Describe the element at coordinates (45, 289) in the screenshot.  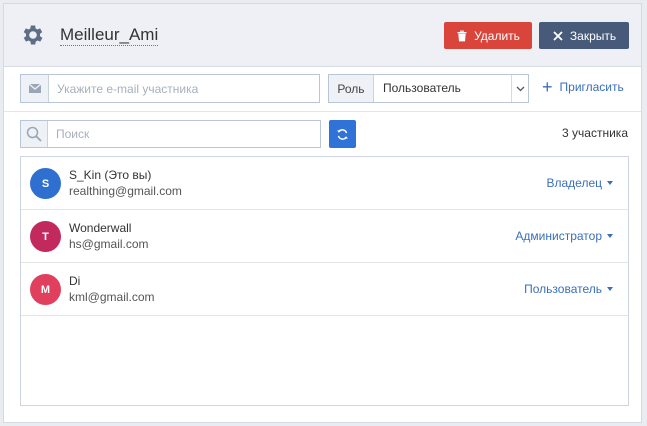
I see `avatar: M` at that location.